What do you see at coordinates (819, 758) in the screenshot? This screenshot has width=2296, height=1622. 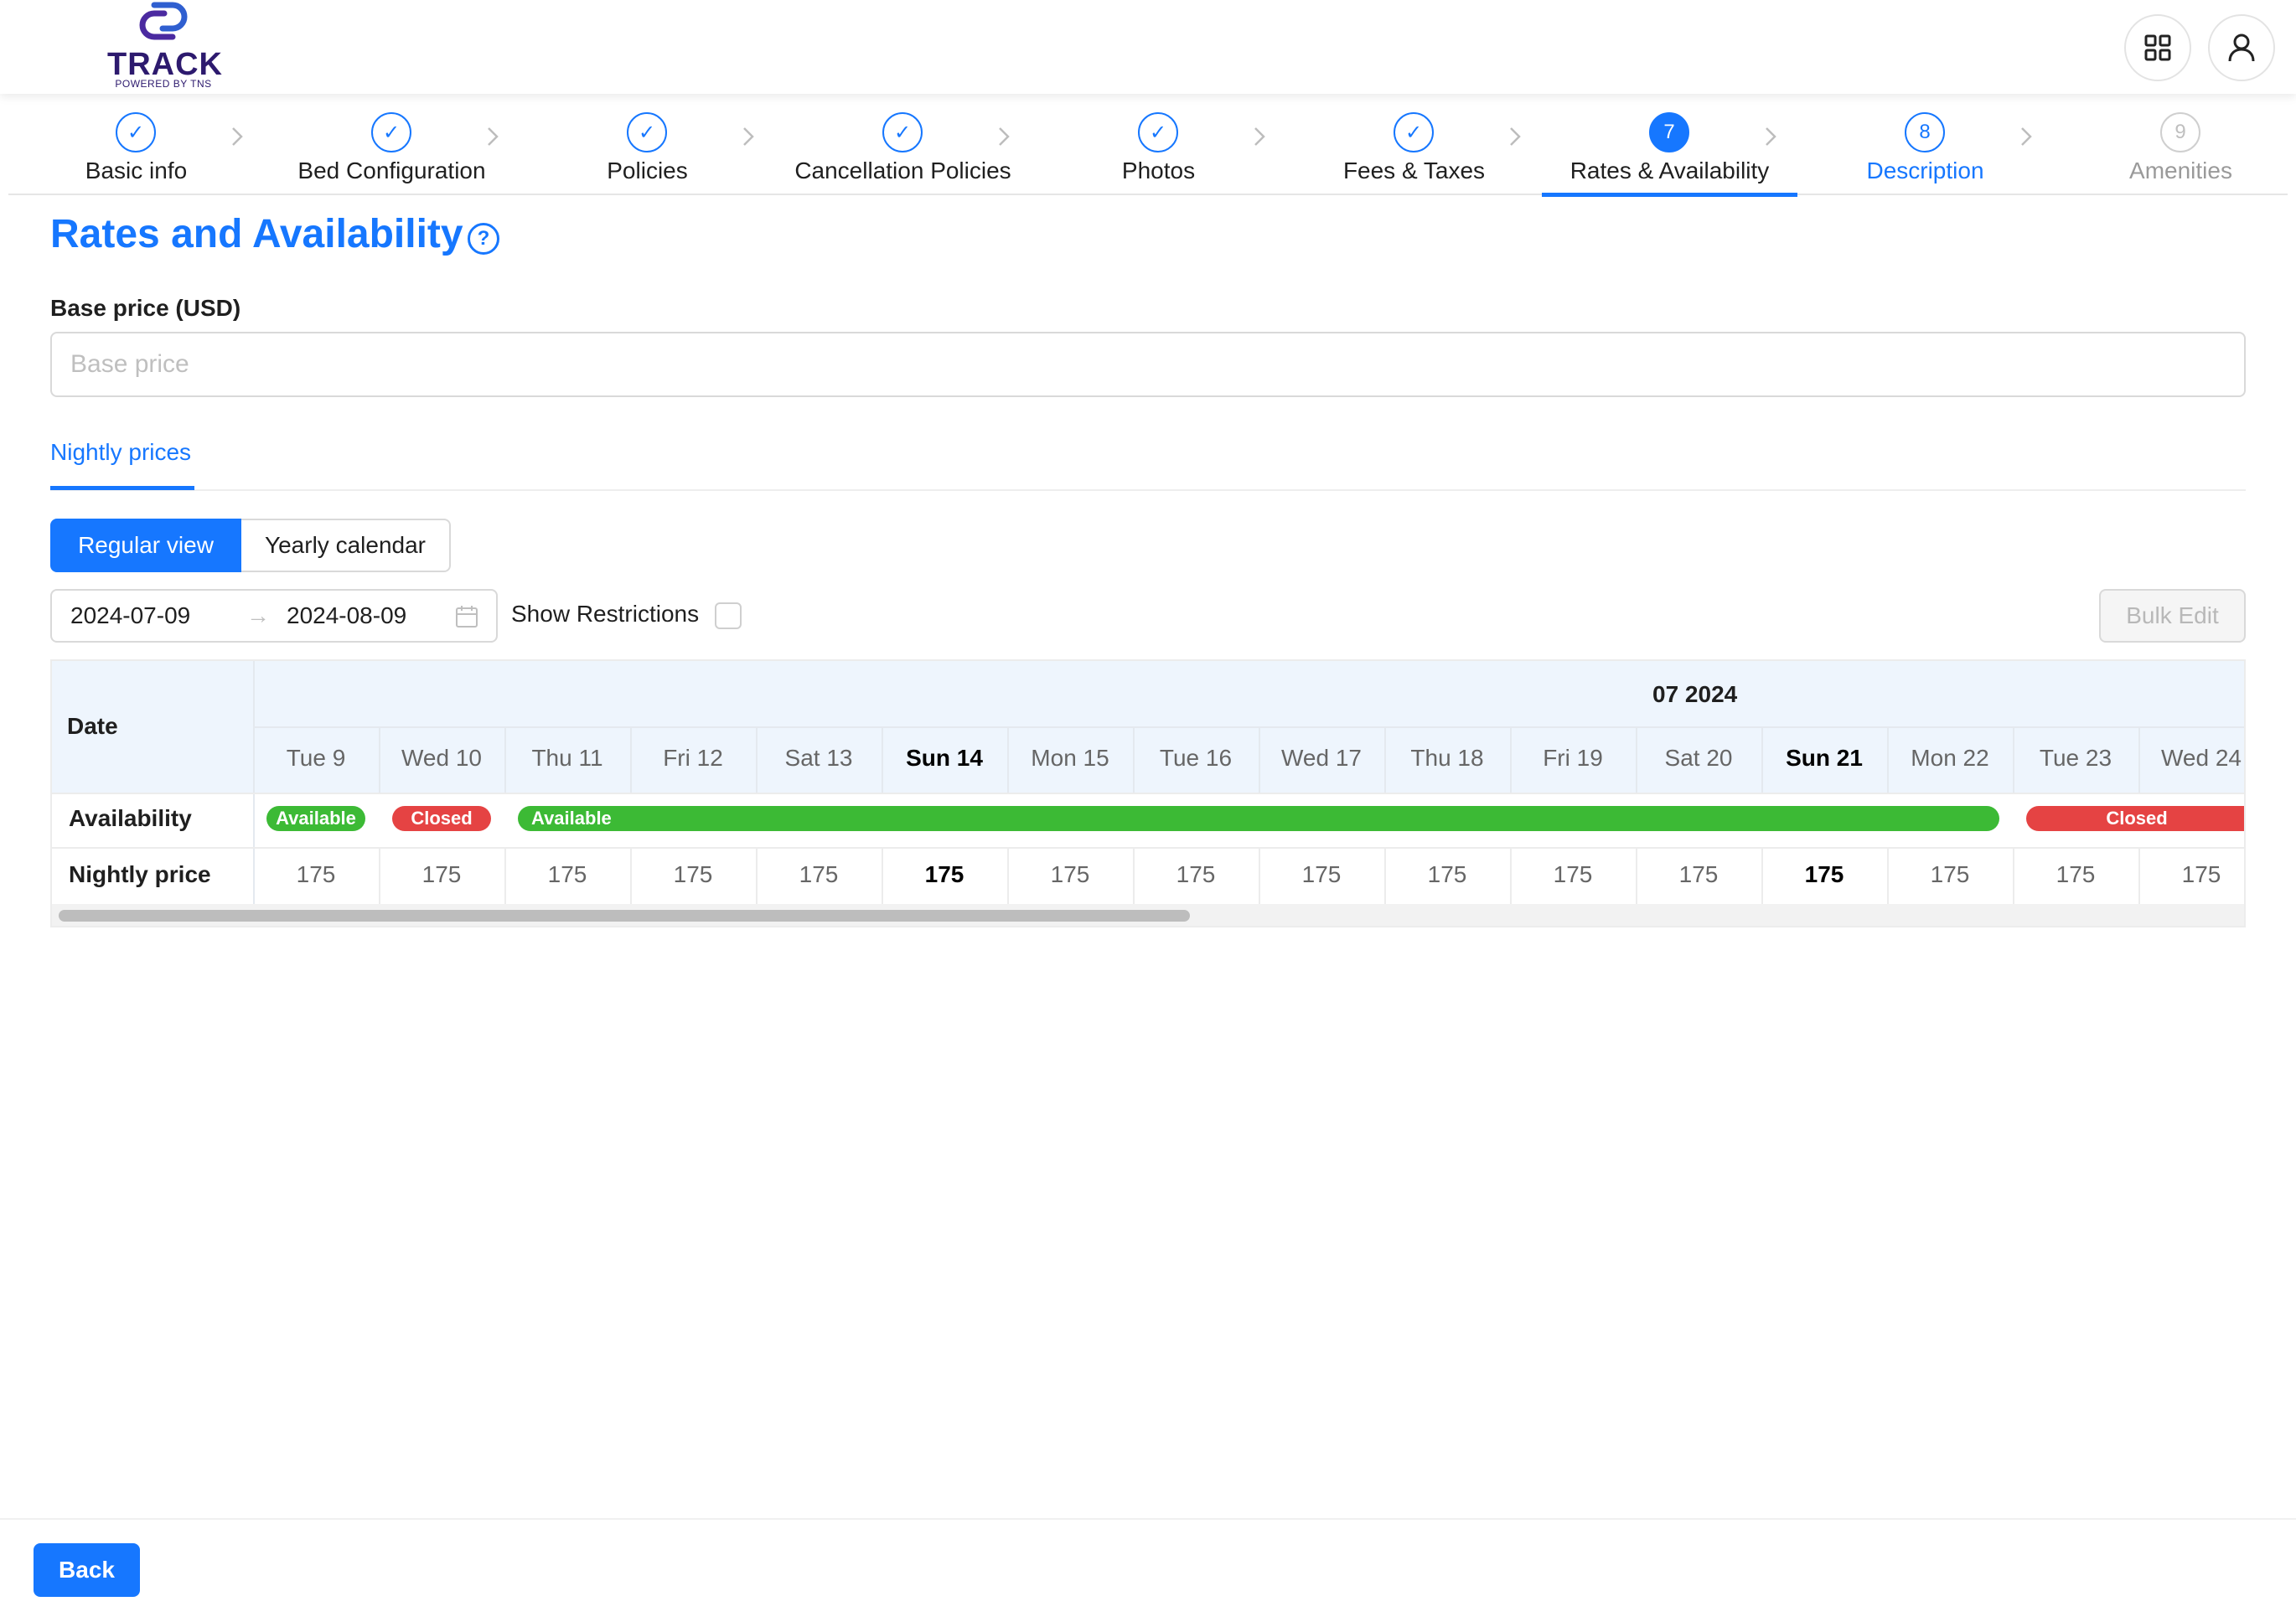 I see `day-header: Sat 13` at bounding box center [819, 758].